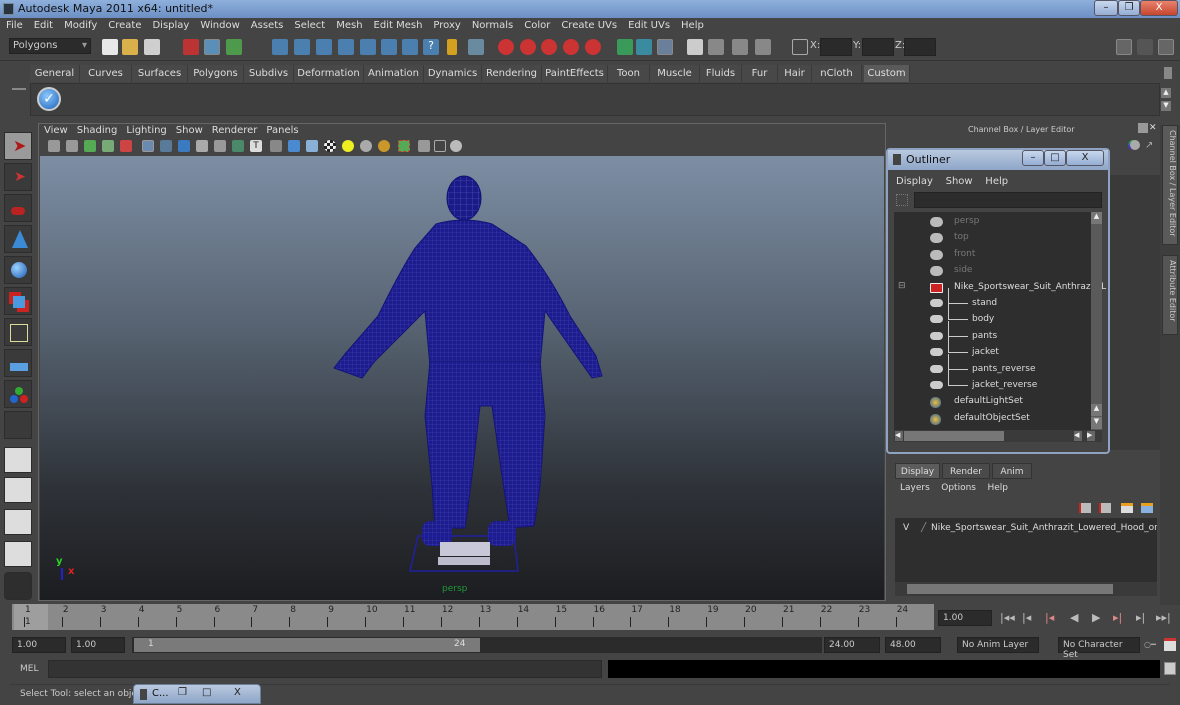 This screenshot has height=705, width=1180. What do you see at coordinates (506, 47) in the screenshot?
I see `snap-to-grid-icon` at bounding box center [506, 47].